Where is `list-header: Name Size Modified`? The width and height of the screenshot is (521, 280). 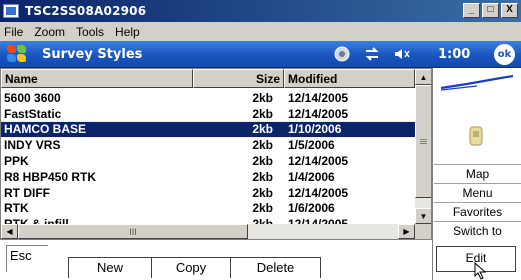 list-header: Name Size Modified is located at coordinates (208, 78).